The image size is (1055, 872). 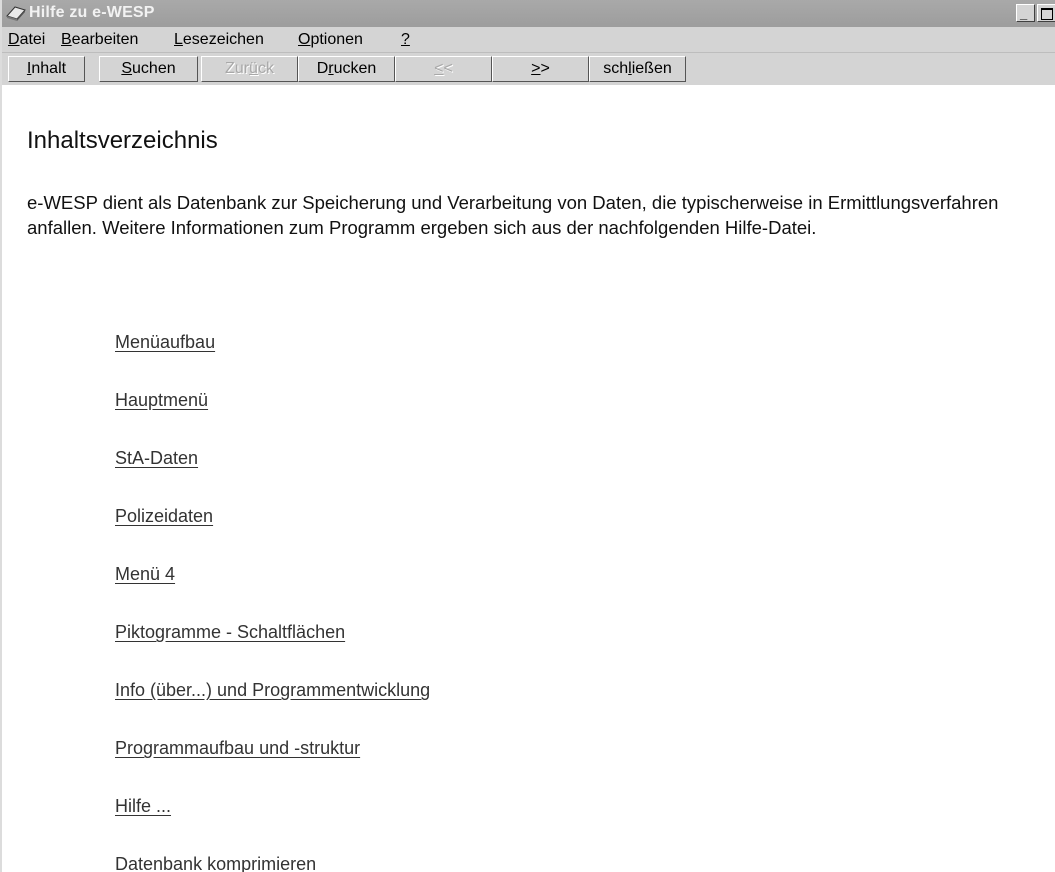 What do you see at coordinates (637, 69) in the screenshot?
I see `schliessen-button: schließen` at bounding box center [637, 69].